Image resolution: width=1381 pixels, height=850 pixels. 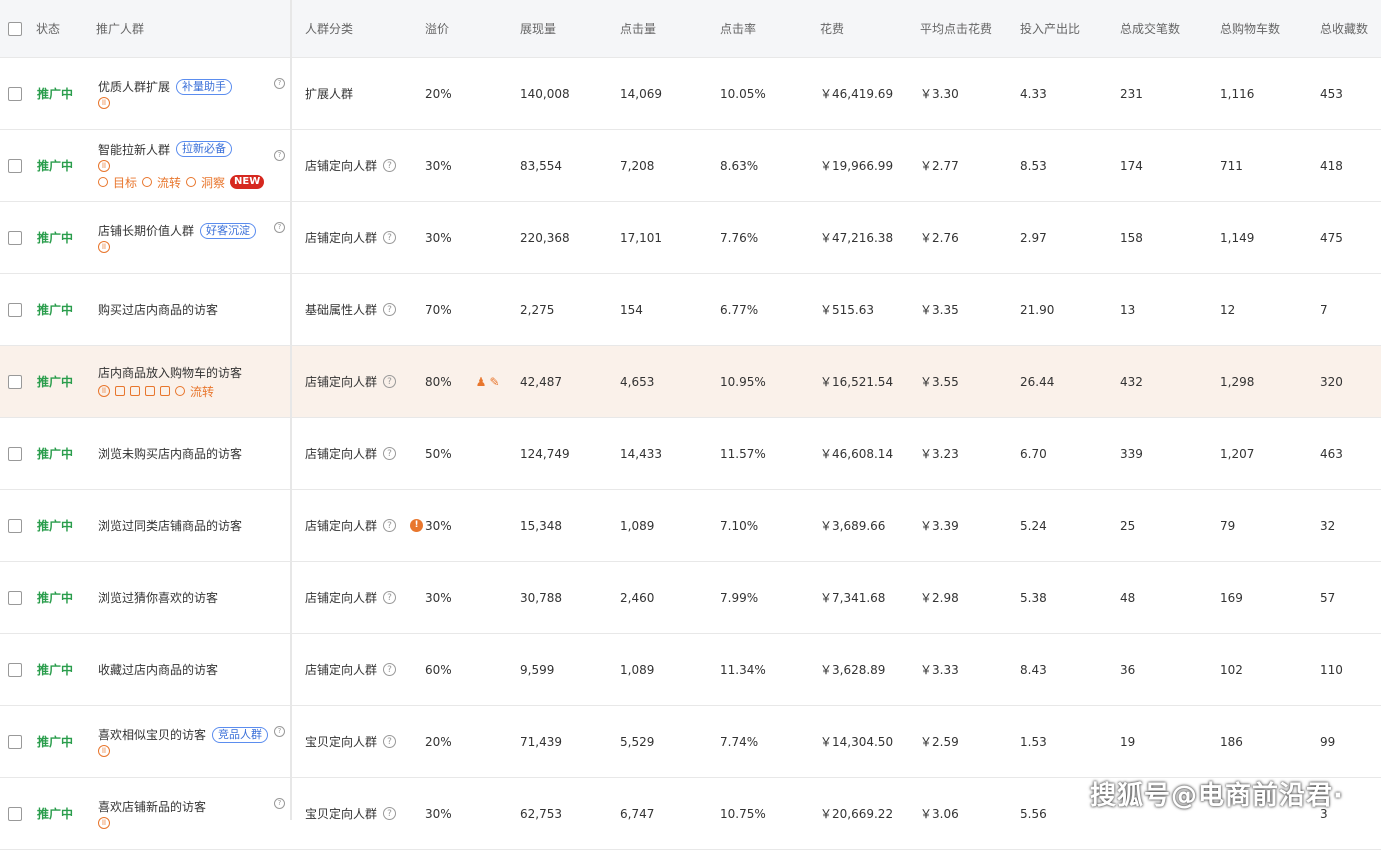 What do you see at coordinates (213, 182) in the screenshot?
I see `insight-link: 洞察` at bounding box center [213, 182].